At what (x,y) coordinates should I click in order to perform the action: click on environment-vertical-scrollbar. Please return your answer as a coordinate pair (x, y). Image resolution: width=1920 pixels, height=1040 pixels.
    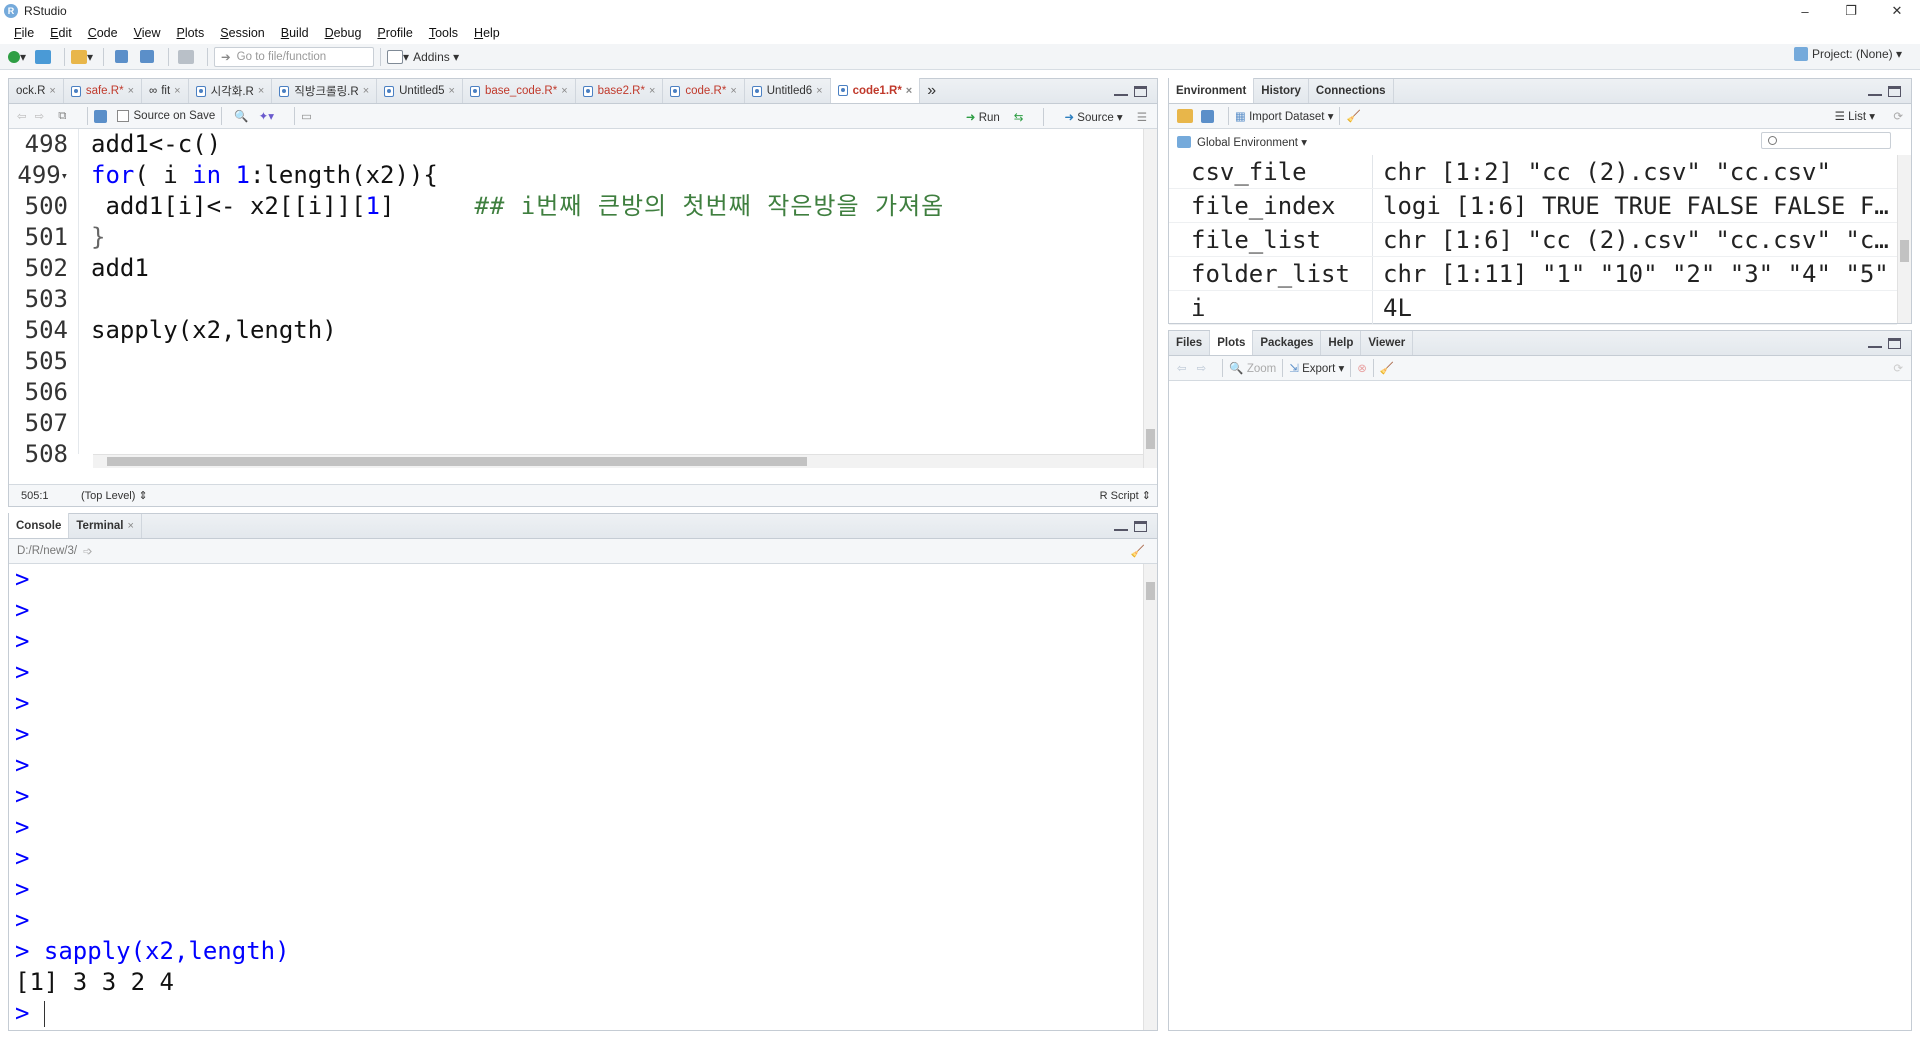
    Looking at the image, I should click on (1904, 239).